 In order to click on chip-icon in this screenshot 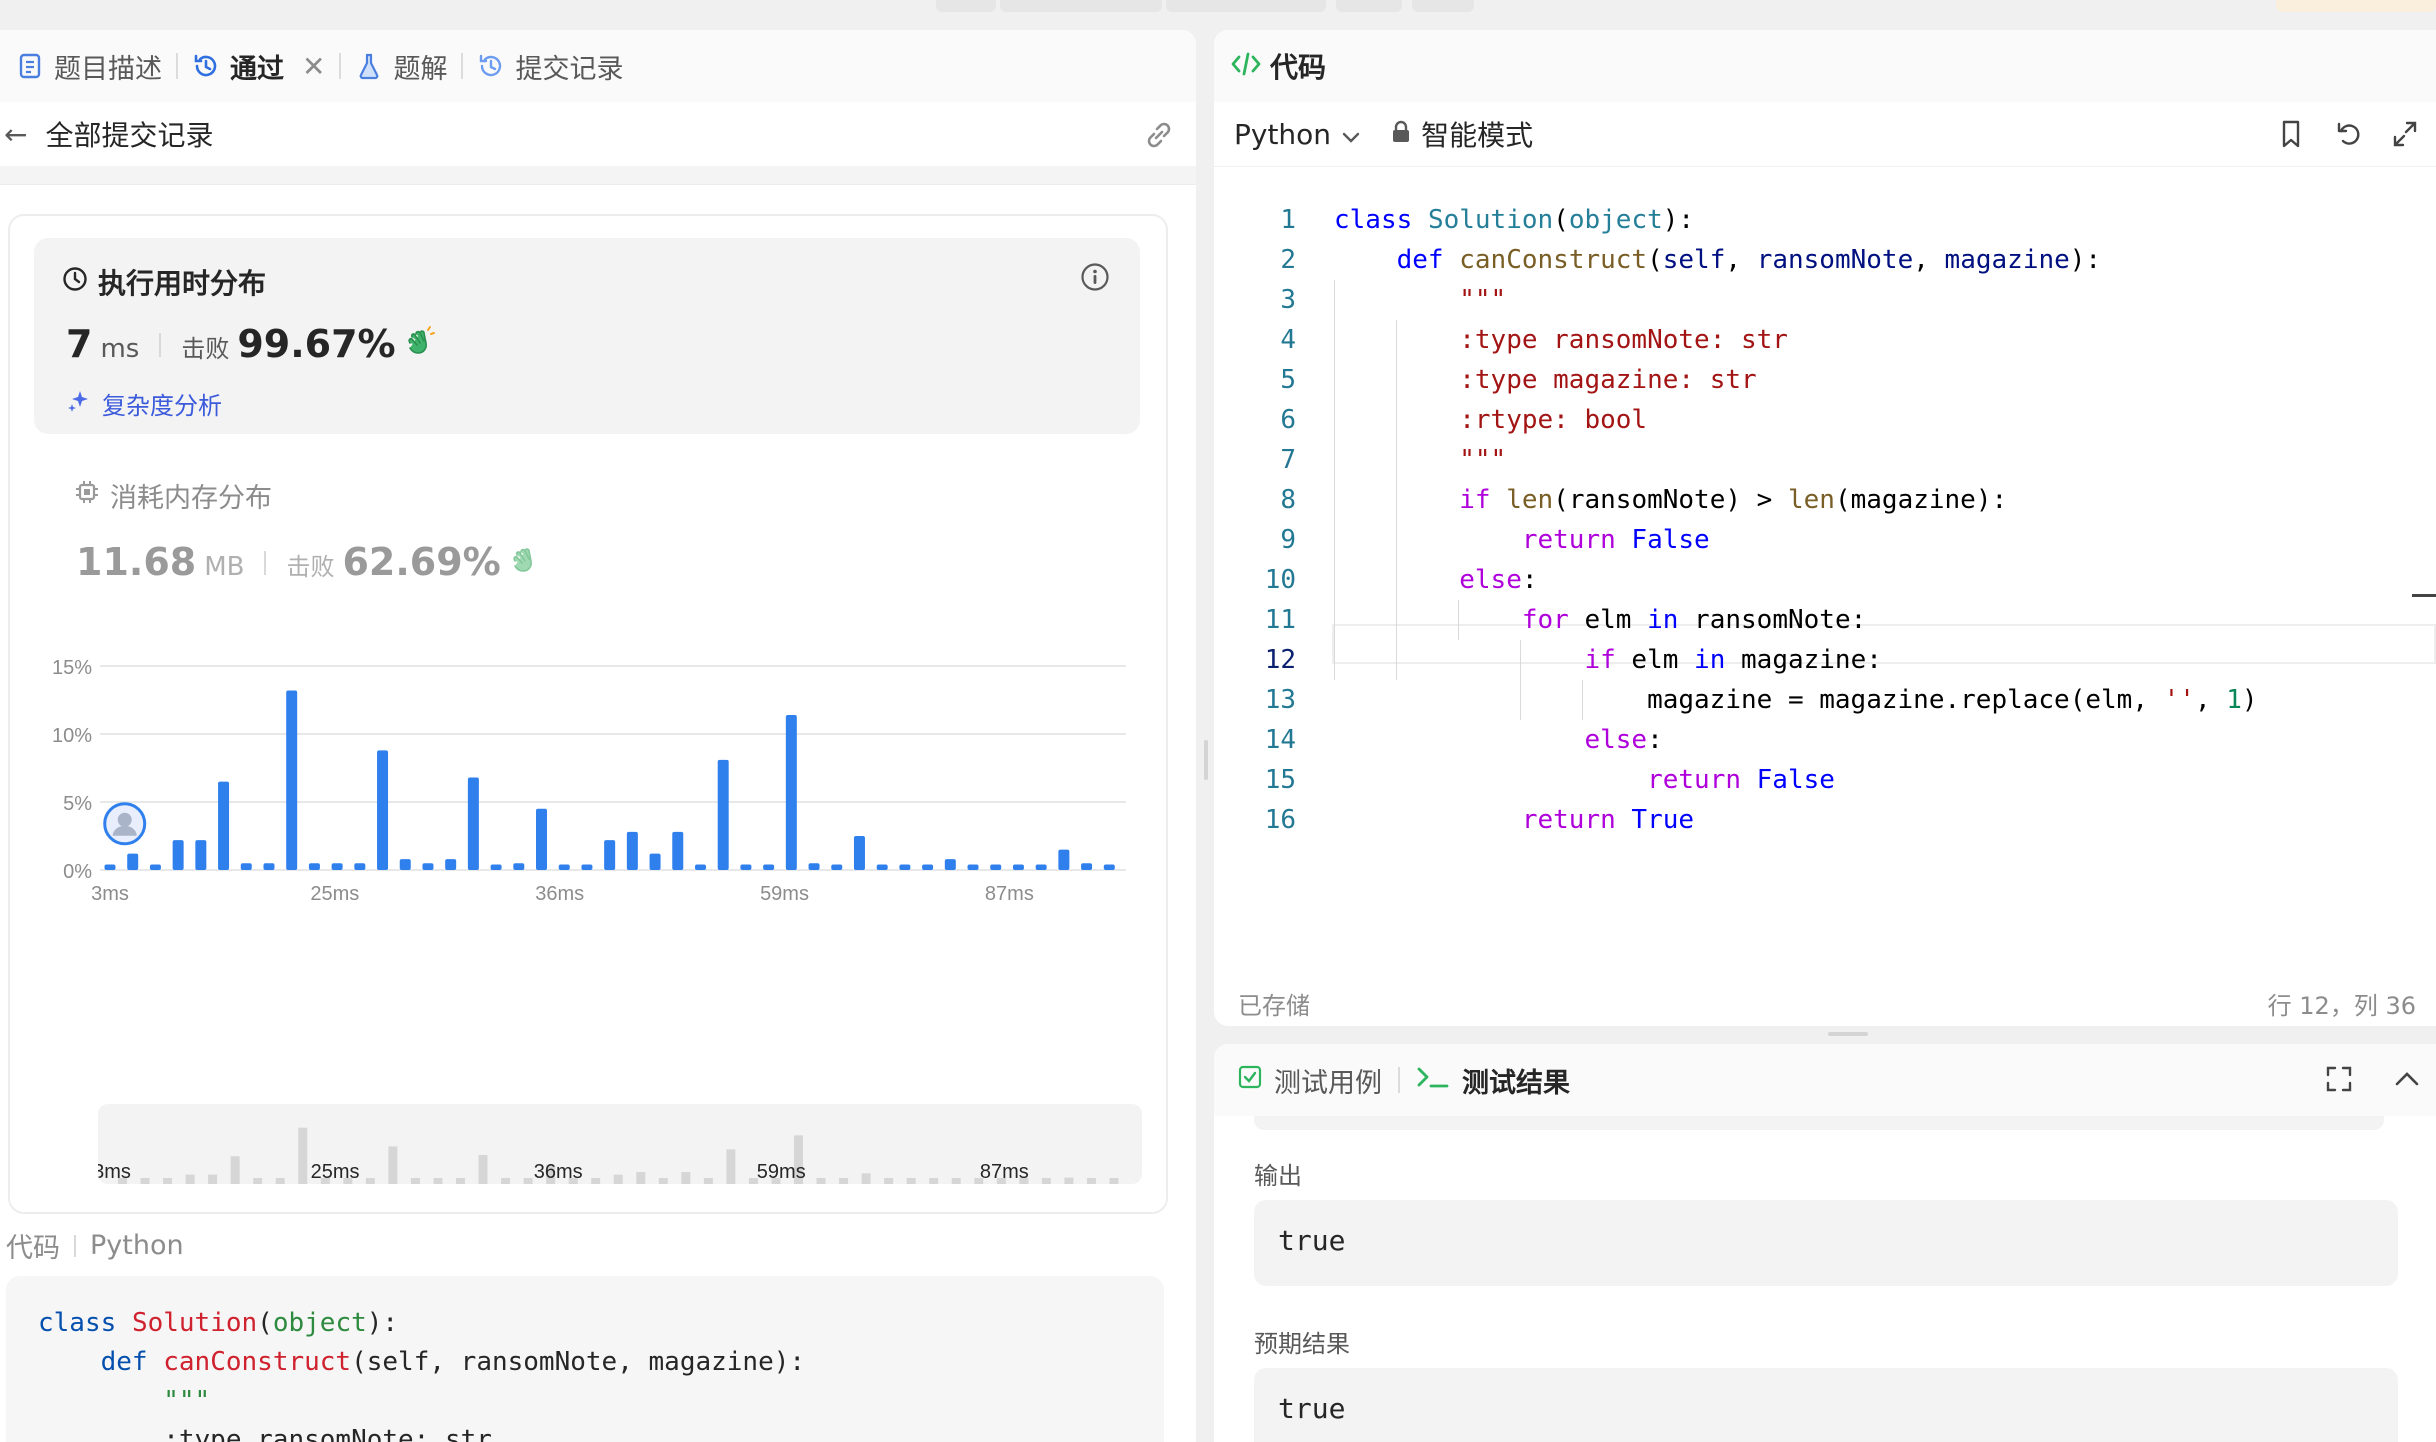, I will do `click(87, 495)`.